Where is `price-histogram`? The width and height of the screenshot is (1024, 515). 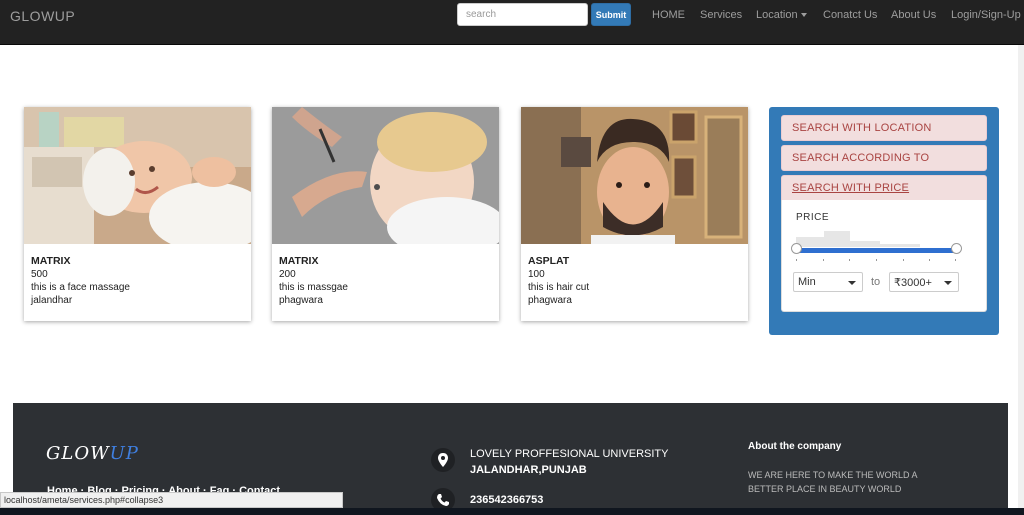 price-histogram is located at coordinates (876, 238).